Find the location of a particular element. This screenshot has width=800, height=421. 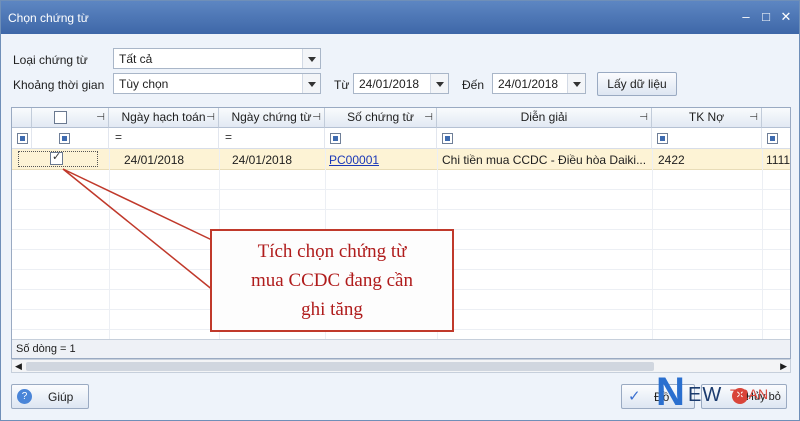

watermark-text-tran: TRAN is located at coordinates (749, 394).